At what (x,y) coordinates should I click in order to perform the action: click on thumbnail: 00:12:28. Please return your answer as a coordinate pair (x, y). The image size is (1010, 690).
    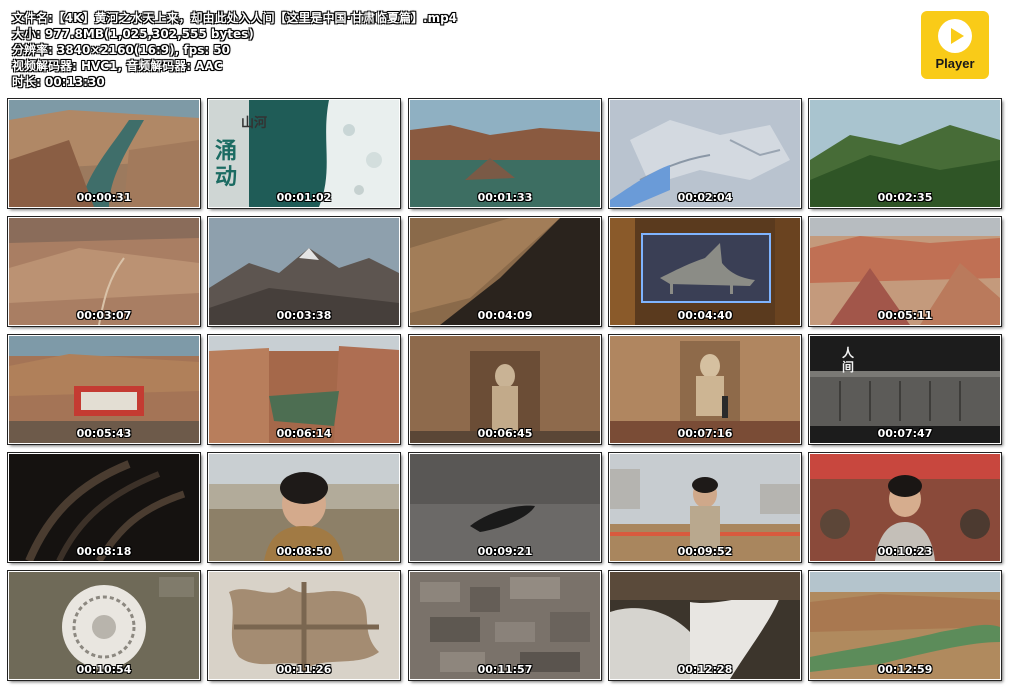
    Looking at the image, I should click on (705, 625).